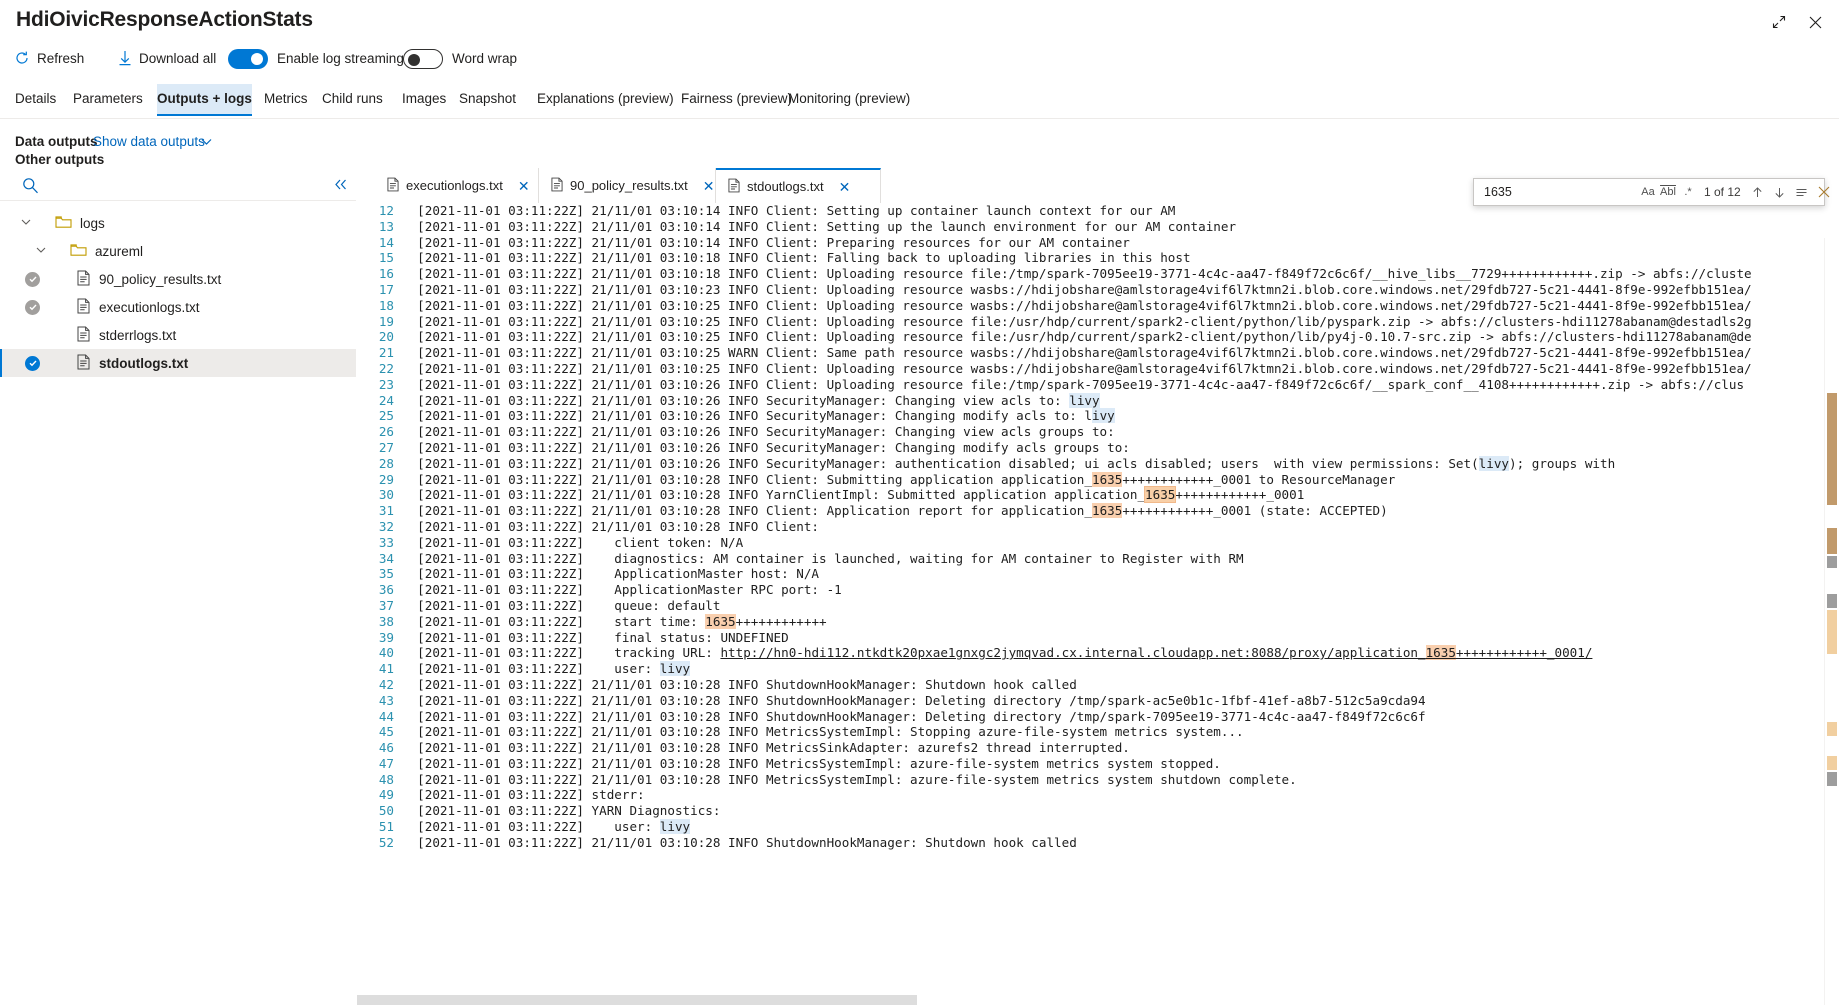 This screenshot has height=1005, width=1839. Describe the element at coordinates (1688, 192) in the screenshot. I see `regex-icon: .*` at that location.